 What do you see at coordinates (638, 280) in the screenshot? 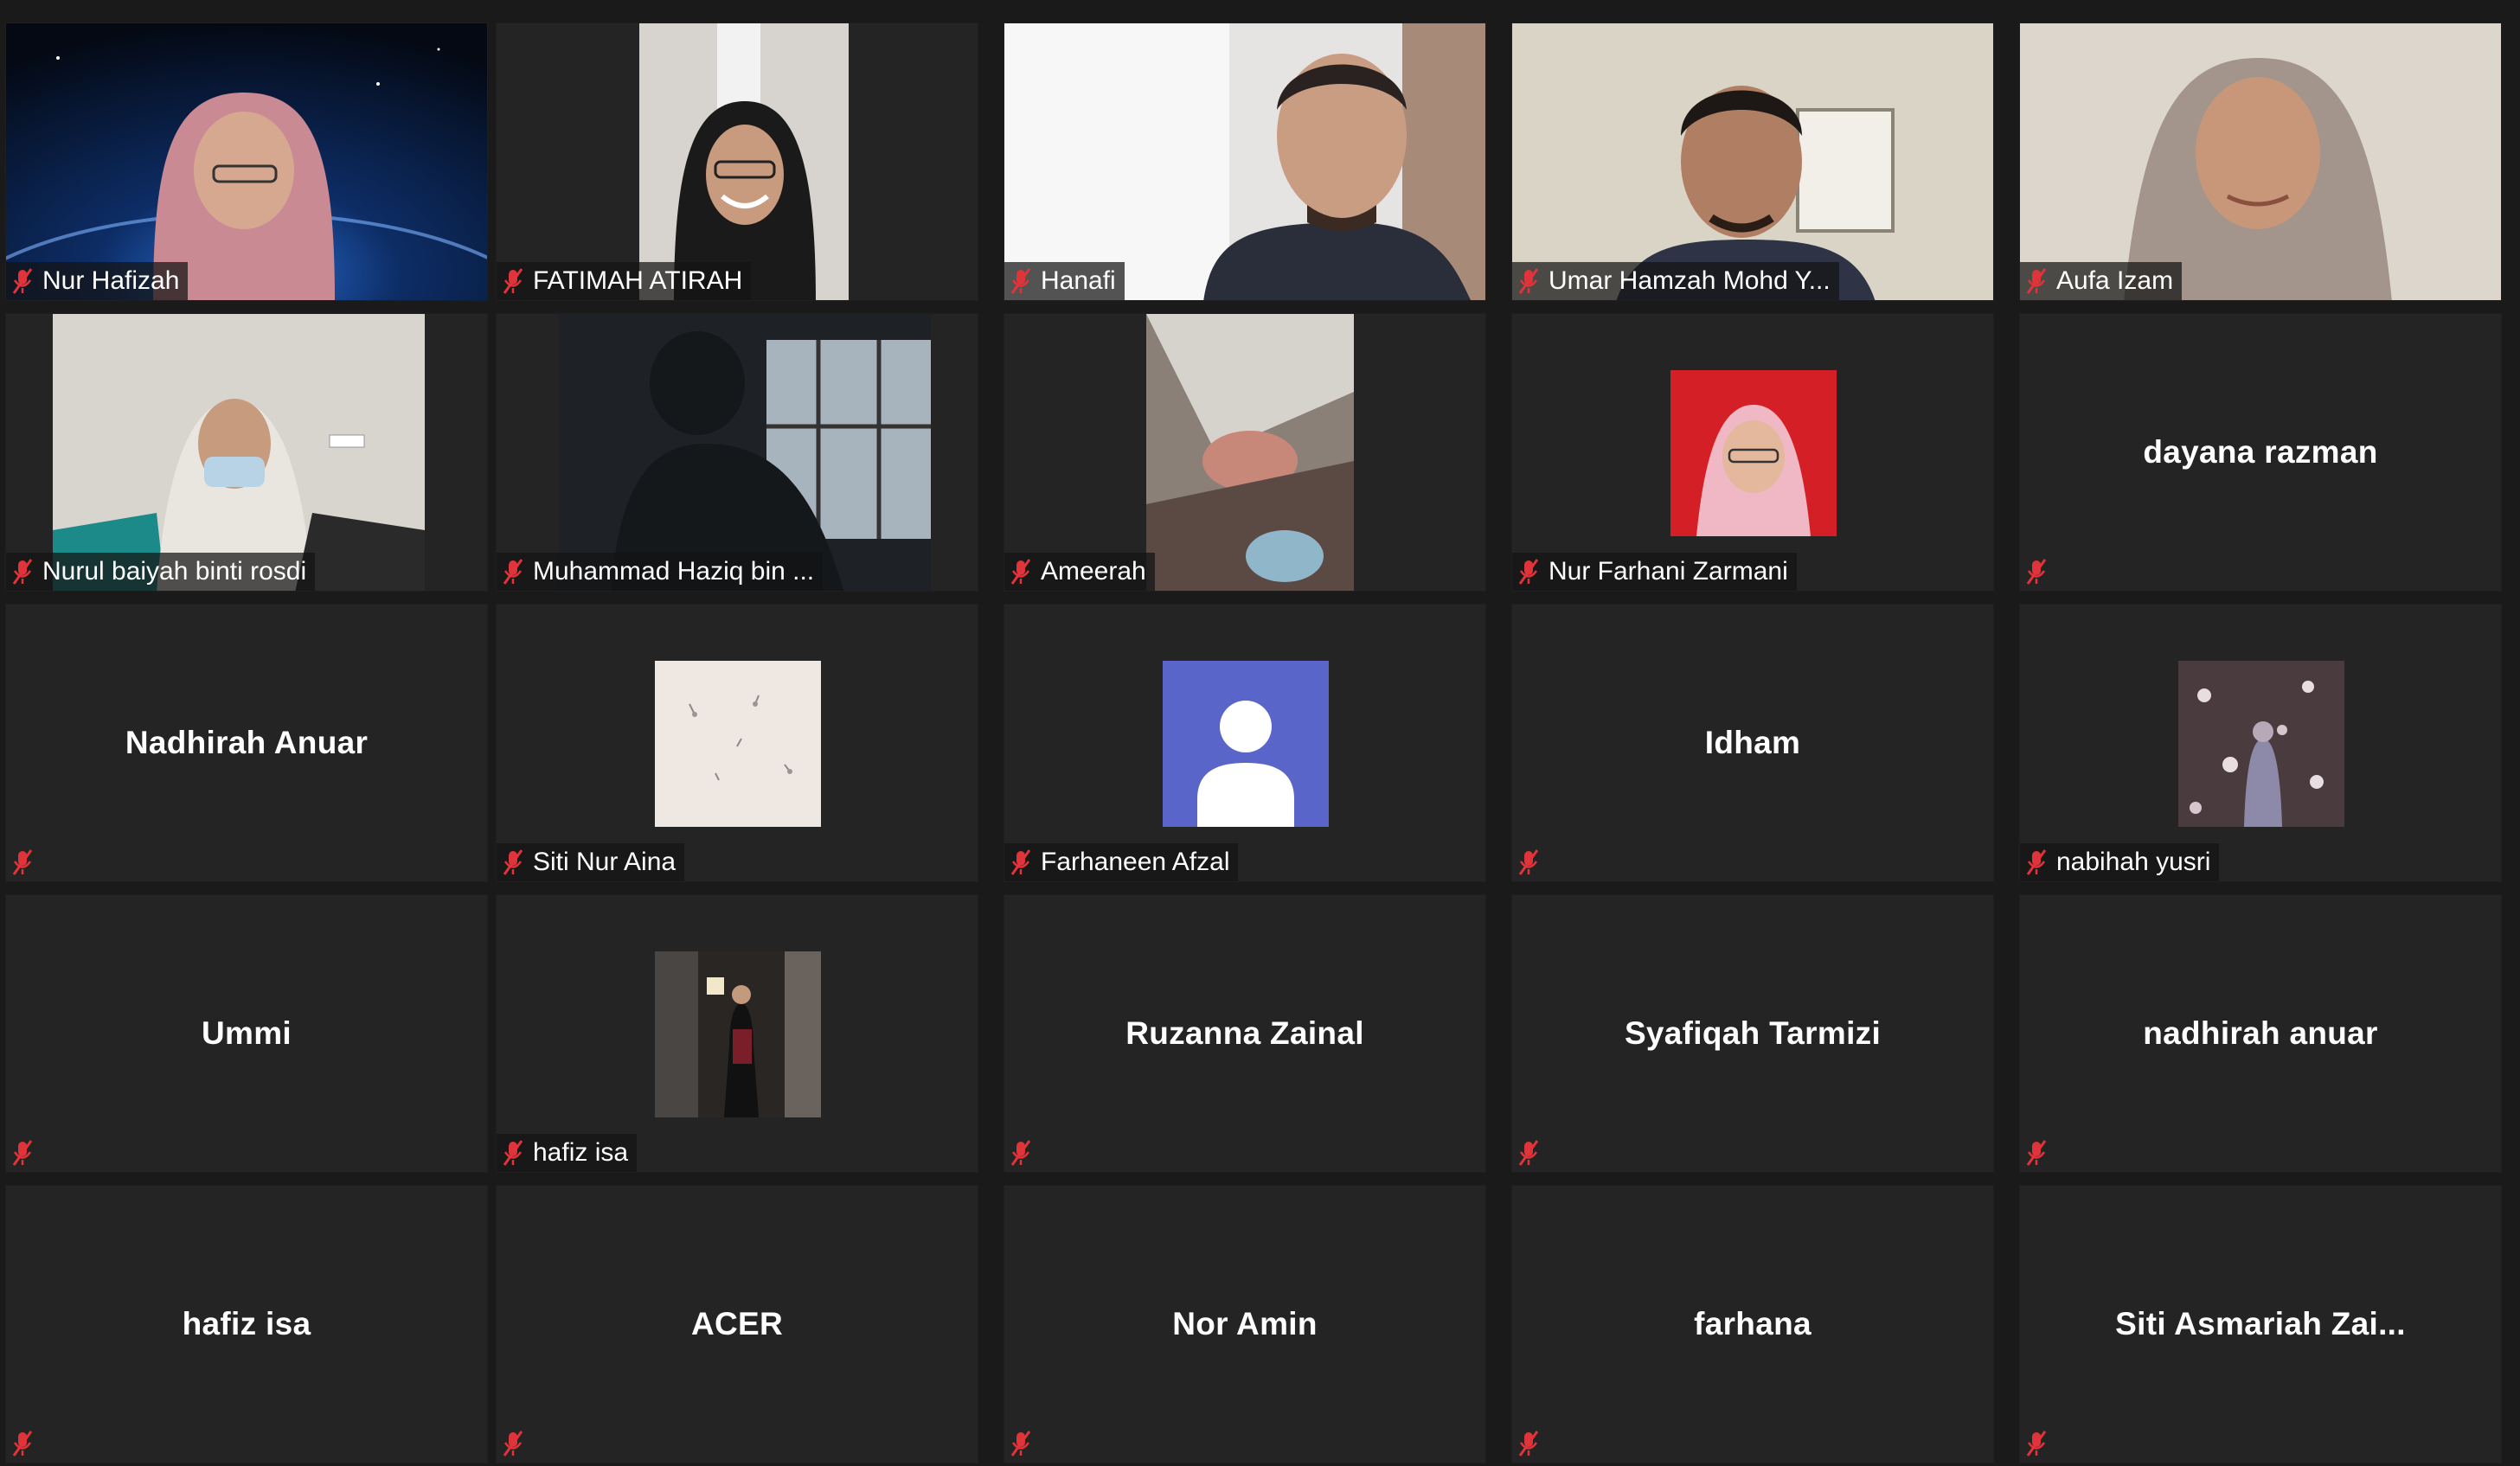
I see `participant-name: FATIMAH ATIRAH` at bounding box center [638, 280].